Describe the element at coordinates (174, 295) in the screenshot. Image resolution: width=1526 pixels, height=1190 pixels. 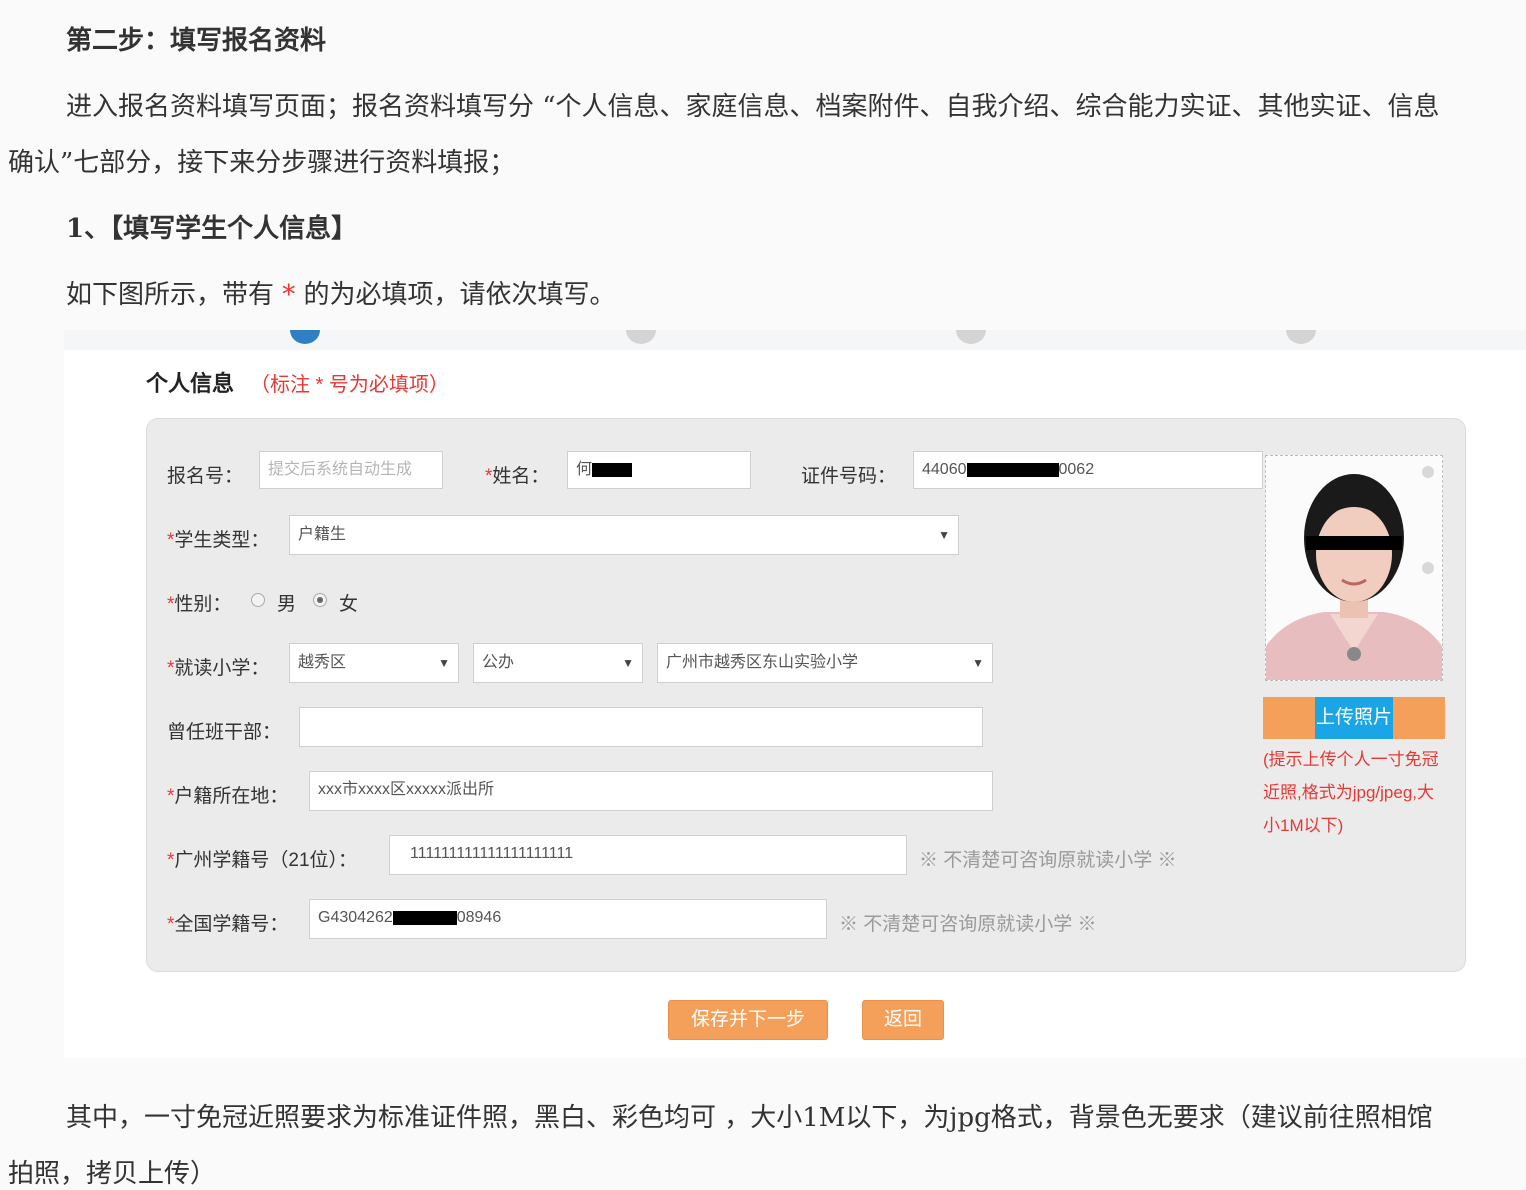
I see `note-prefix: 如下图所示，带有` at that location.